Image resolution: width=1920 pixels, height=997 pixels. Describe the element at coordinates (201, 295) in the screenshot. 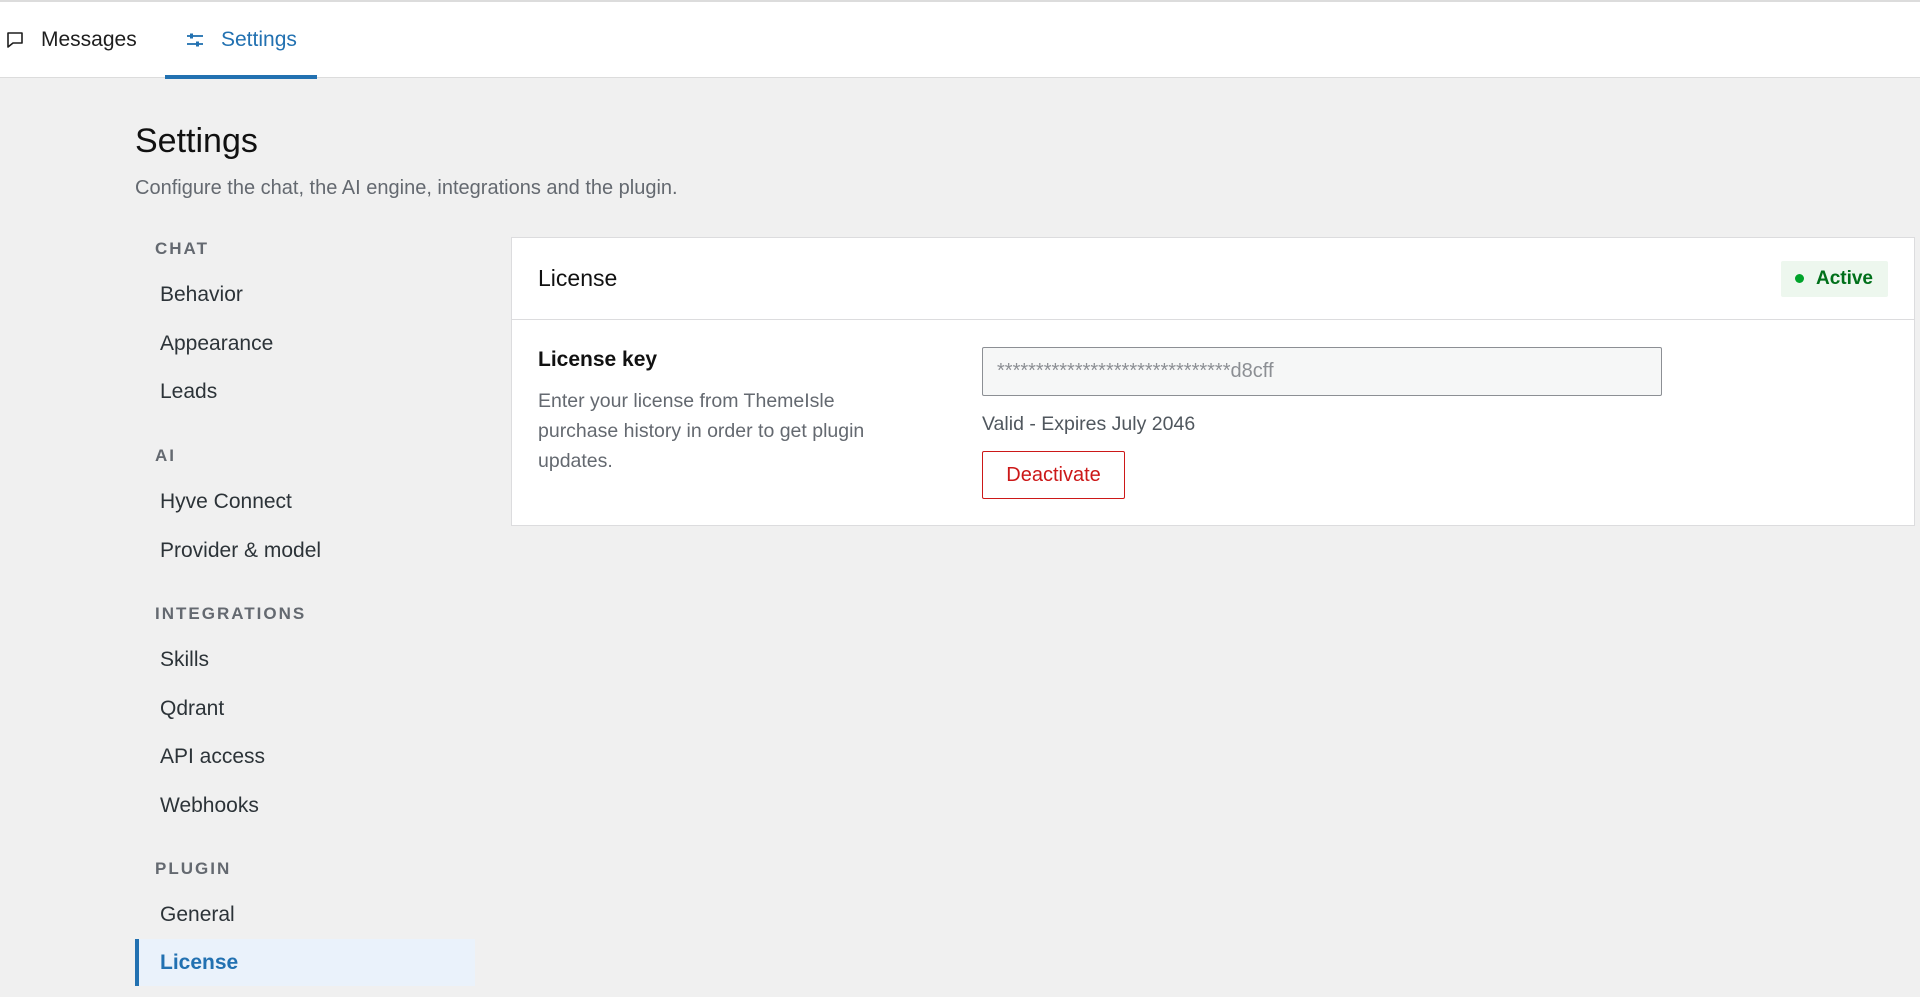

I see `nav-item-behavior: Behavior` at that location.